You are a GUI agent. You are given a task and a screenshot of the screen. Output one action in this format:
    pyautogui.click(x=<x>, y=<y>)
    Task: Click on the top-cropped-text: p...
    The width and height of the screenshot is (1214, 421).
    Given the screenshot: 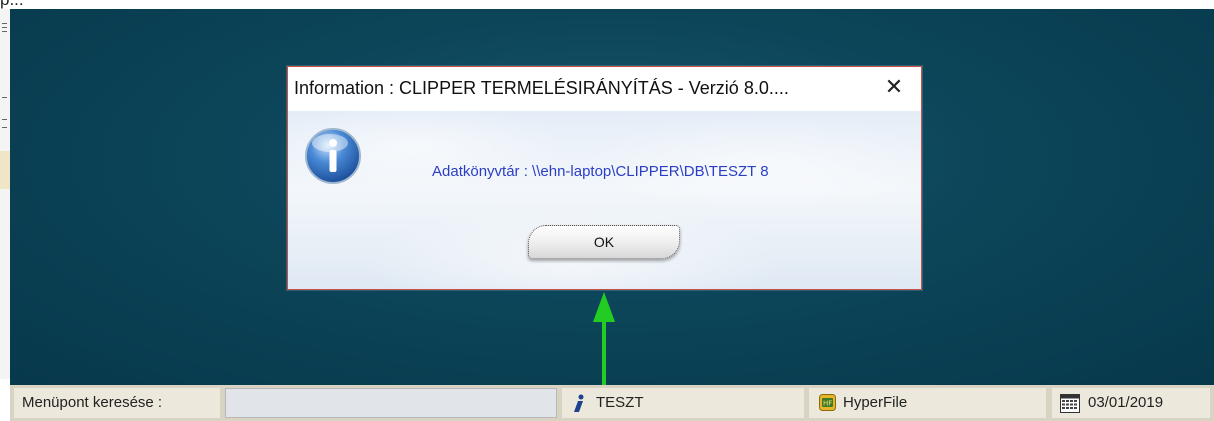 What is the action you would take?
    pyautogui.click(x=12, y=4)
    